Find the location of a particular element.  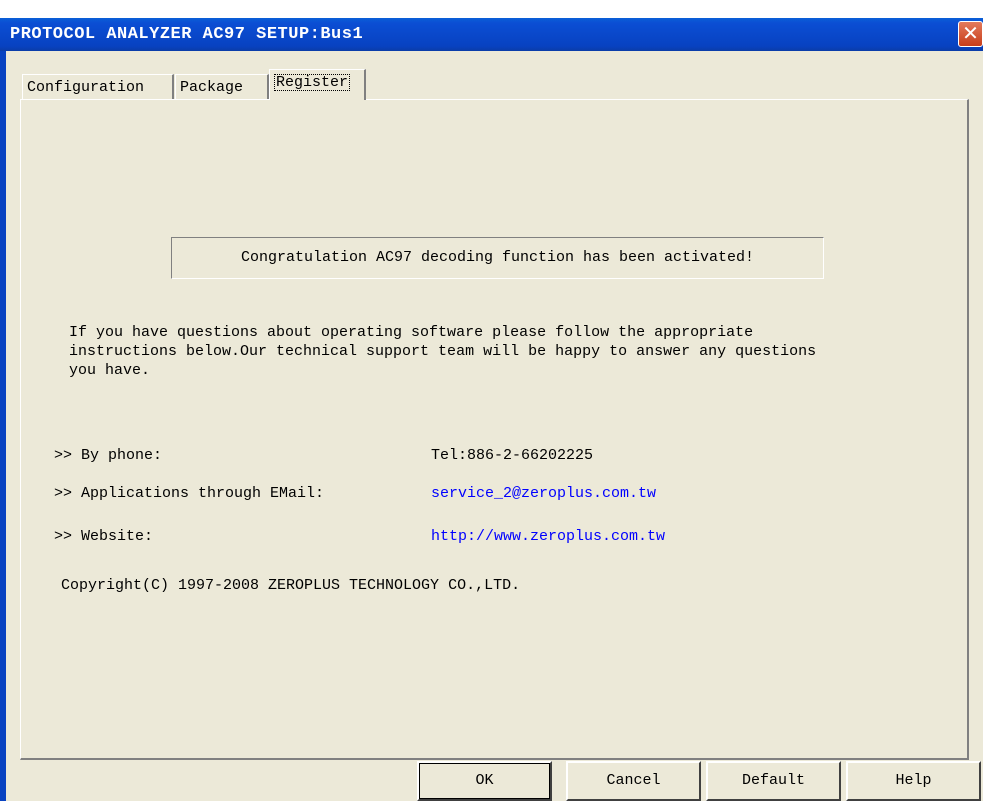

title-bar: PROTOCOL ANALYZER AC97 SETUP:Bus1 ✕ is located at coordinates (491, 34).